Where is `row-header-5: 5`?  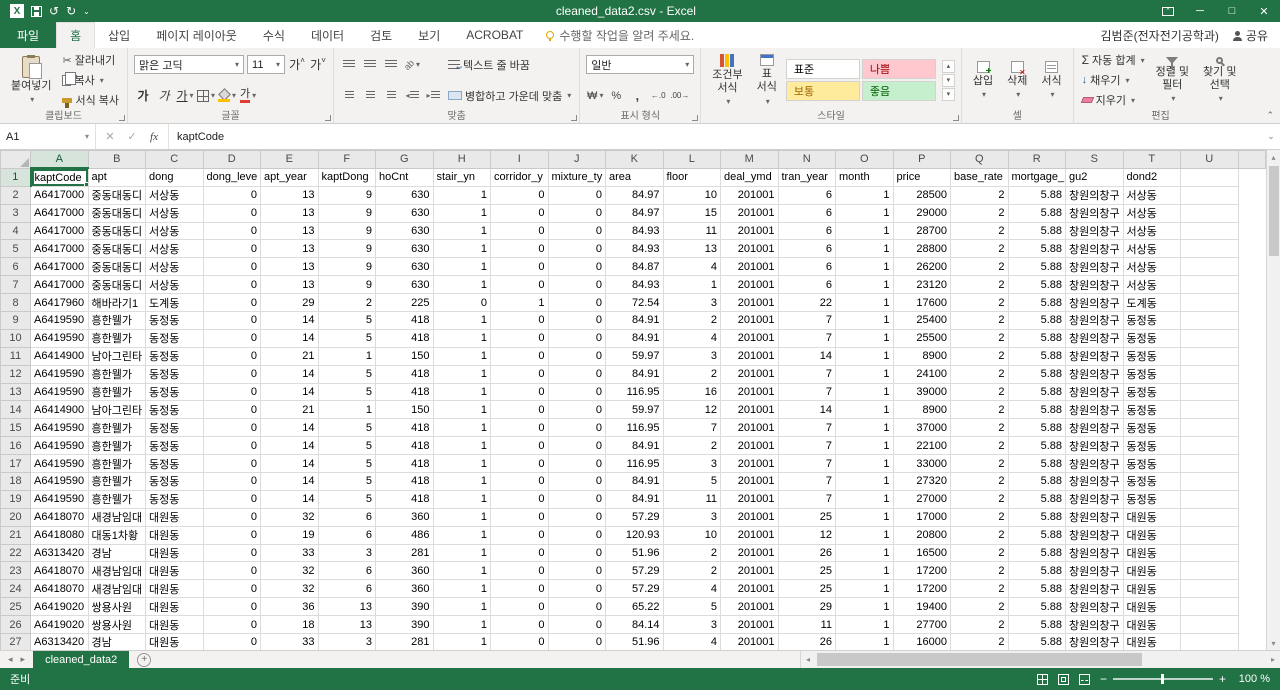
row-header-5: 5 is located at coordinates (15, 249).